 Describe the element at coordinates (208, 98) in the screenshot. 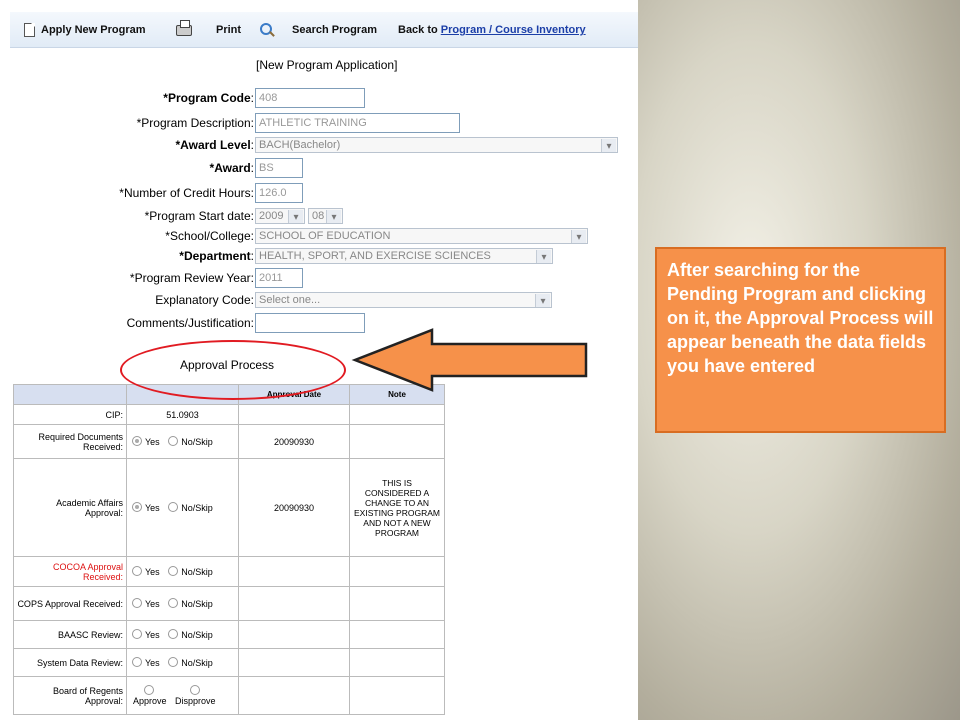

I see `program-code-label: *Program Code:` at that location.